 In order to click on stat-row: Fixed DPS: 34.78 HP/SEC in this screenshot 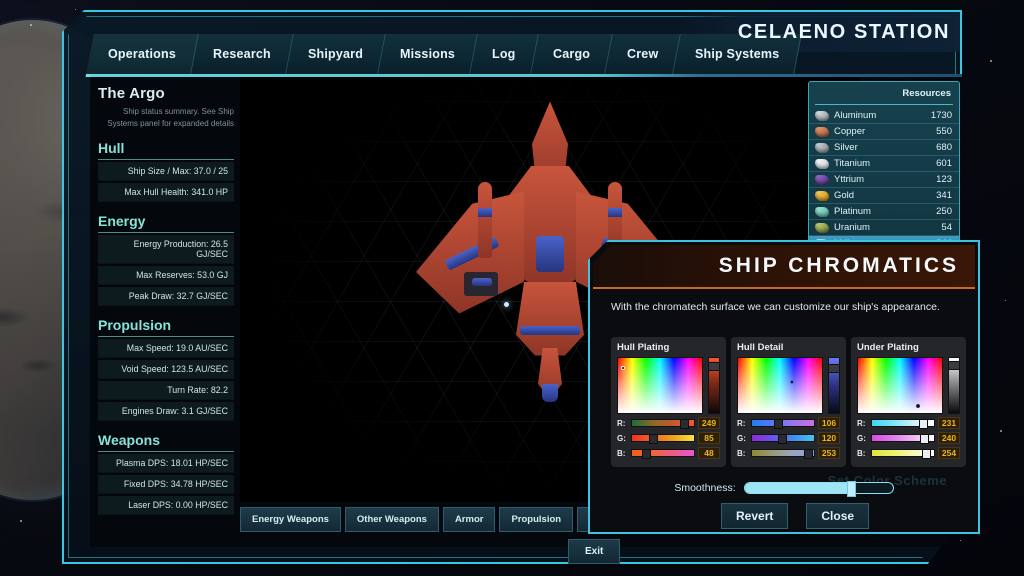, I will do `click(166, 485)`.